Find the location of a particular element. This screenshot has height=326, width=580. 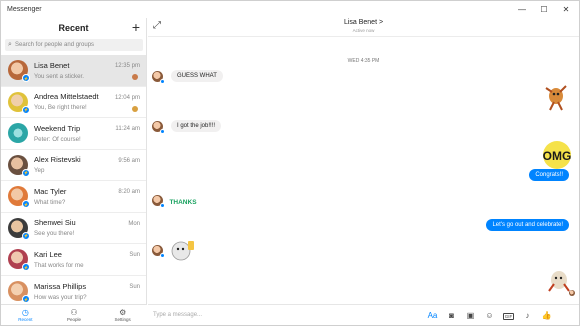

conversation-preview: Yep is located at coordinates (39, 171).